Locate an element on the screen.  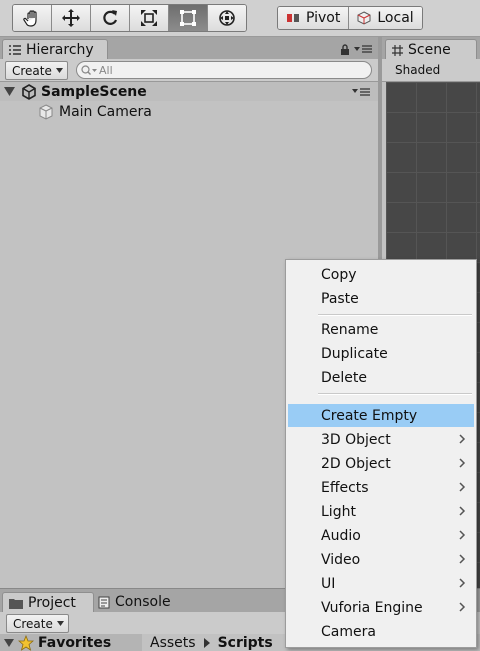
lock-icon is located at coordinates (345, 49).